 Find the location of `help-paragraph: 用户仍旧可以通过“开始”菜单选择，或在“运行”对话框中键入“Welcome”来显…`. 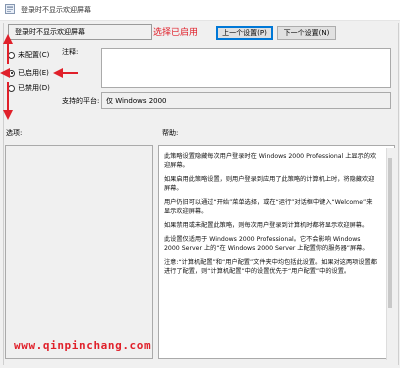

help-paragraph: 用户仍旧可以通过“开始”菜单选择，或在“运行”对话框中键入“Welcome”来显… is located at coordinates (268, 207).